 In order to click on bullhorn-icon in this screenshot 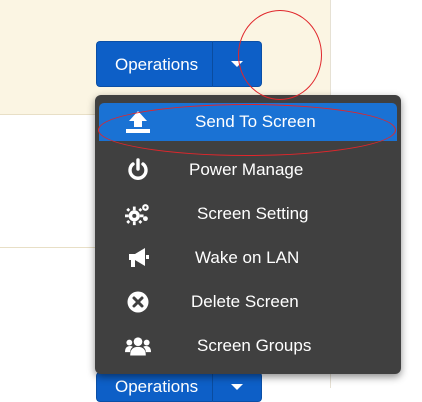, I will do `click(138, 258)`.